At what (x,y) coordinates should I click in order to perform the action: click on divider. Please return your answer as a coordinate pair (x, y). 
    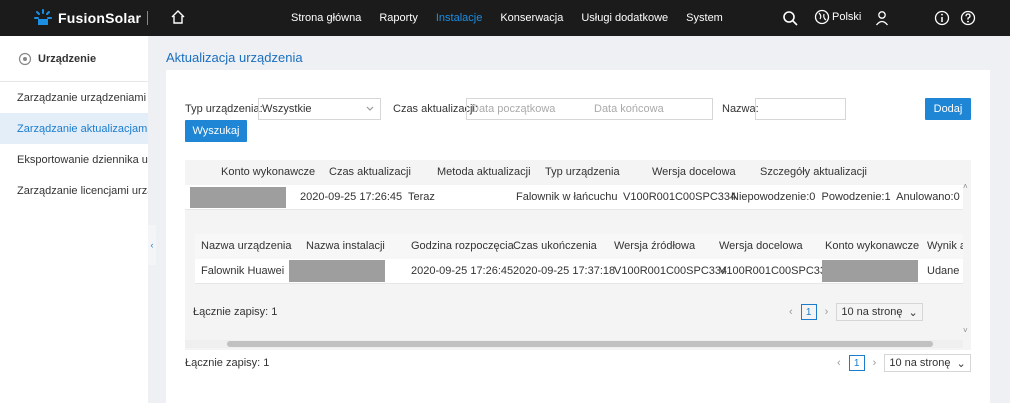
    Looking at the image, I should click on (147, 18).